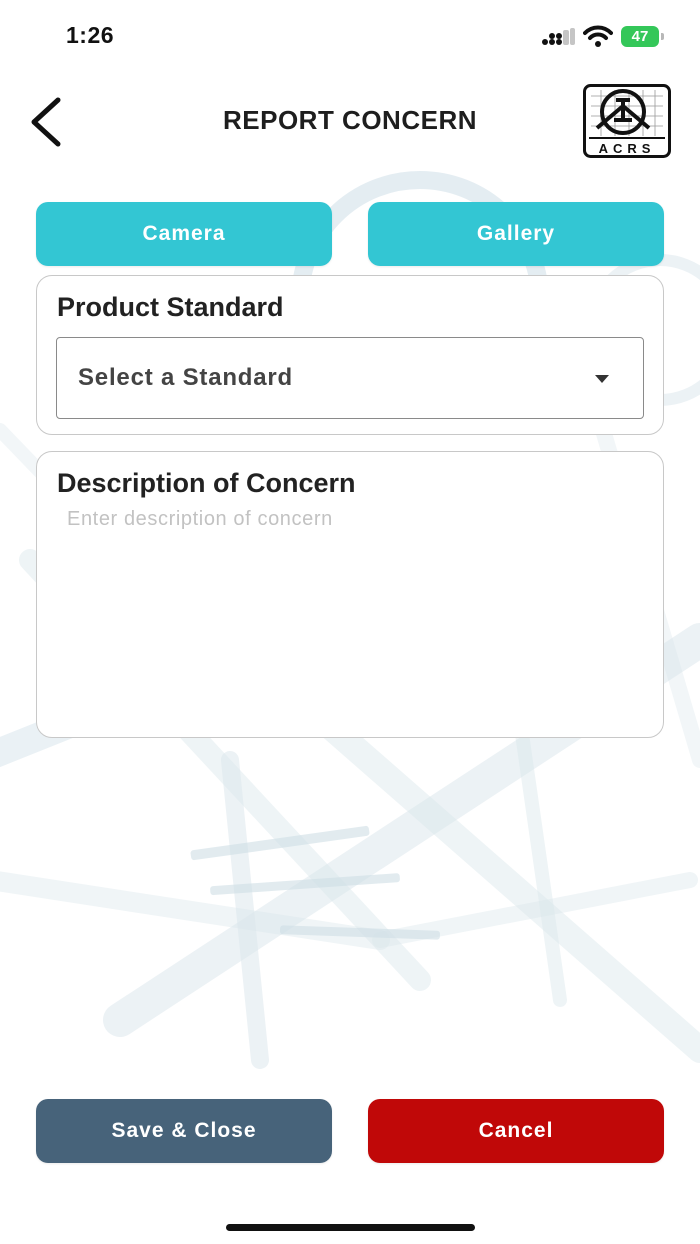 This screenshot has width=700, height=1244. Describe the element at coordinates (350, 1227) in the screenshot. I see `home-indicator` at that location.